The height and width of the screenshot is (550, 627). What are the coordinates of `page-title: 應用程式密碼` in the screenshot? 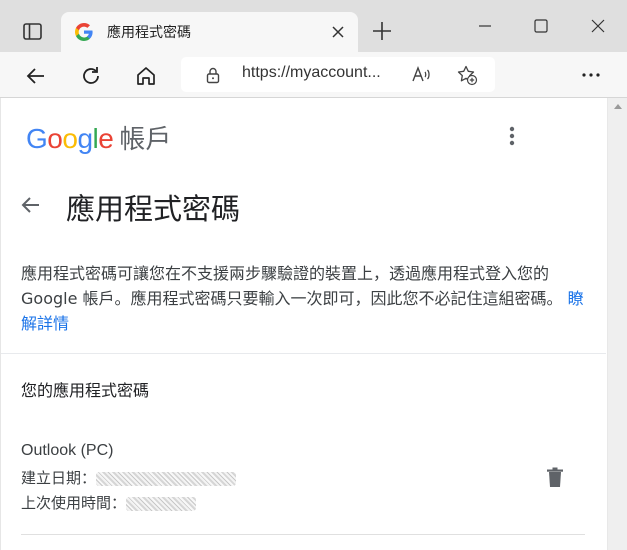 It's located at (153, 209).